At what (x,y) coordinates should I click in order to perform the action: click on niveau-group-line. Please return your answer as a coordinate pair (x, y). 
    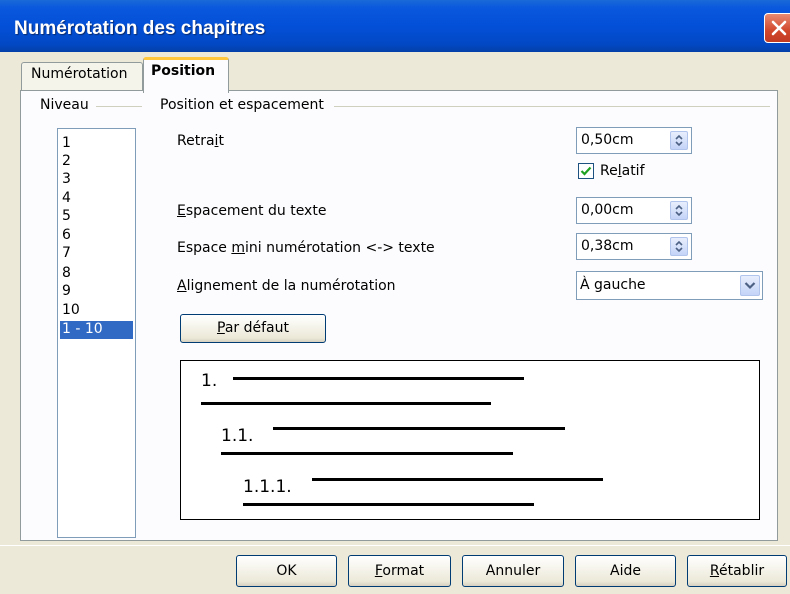
    Looking at the image, I should click on (119, 106).